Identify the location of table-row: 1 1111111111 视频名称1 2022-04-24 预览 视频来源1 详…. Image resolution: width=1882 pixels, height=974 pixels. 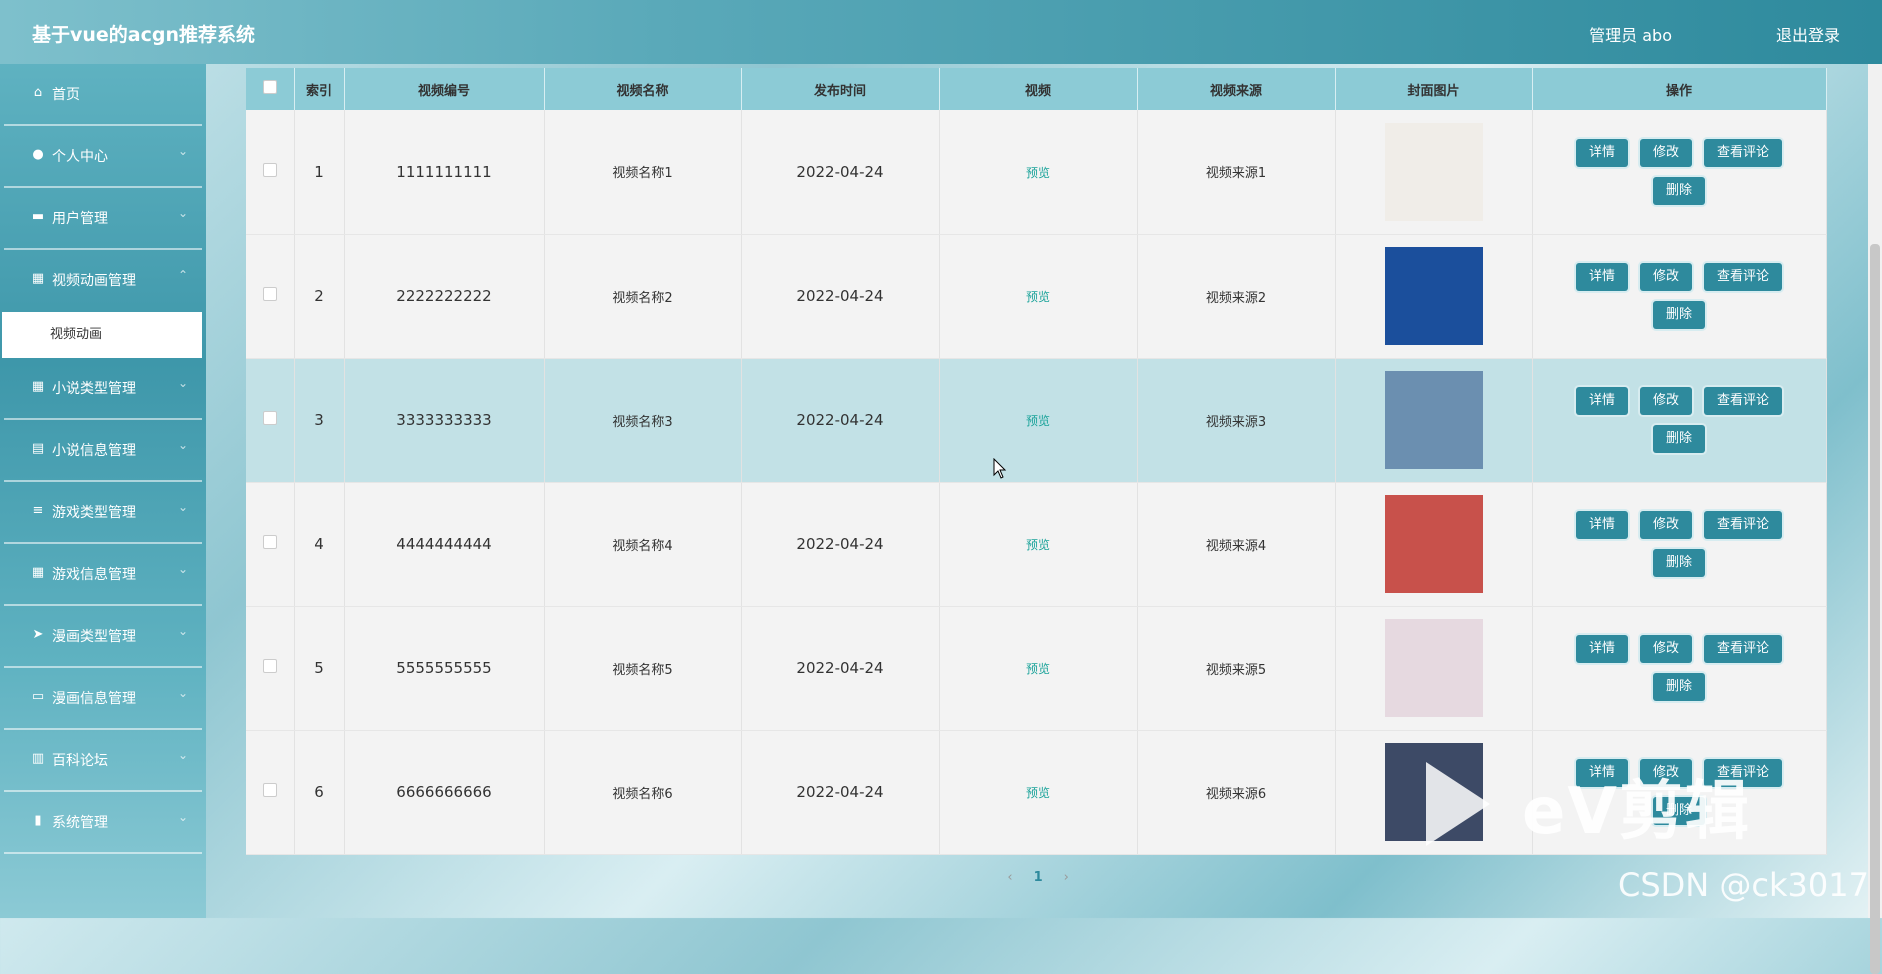
(1036, 172).